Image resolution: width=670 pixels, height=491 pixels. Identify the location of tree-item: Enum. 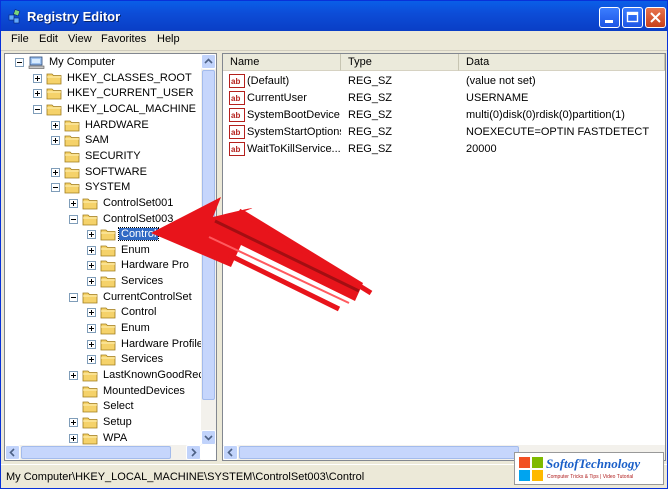
(103, 328).